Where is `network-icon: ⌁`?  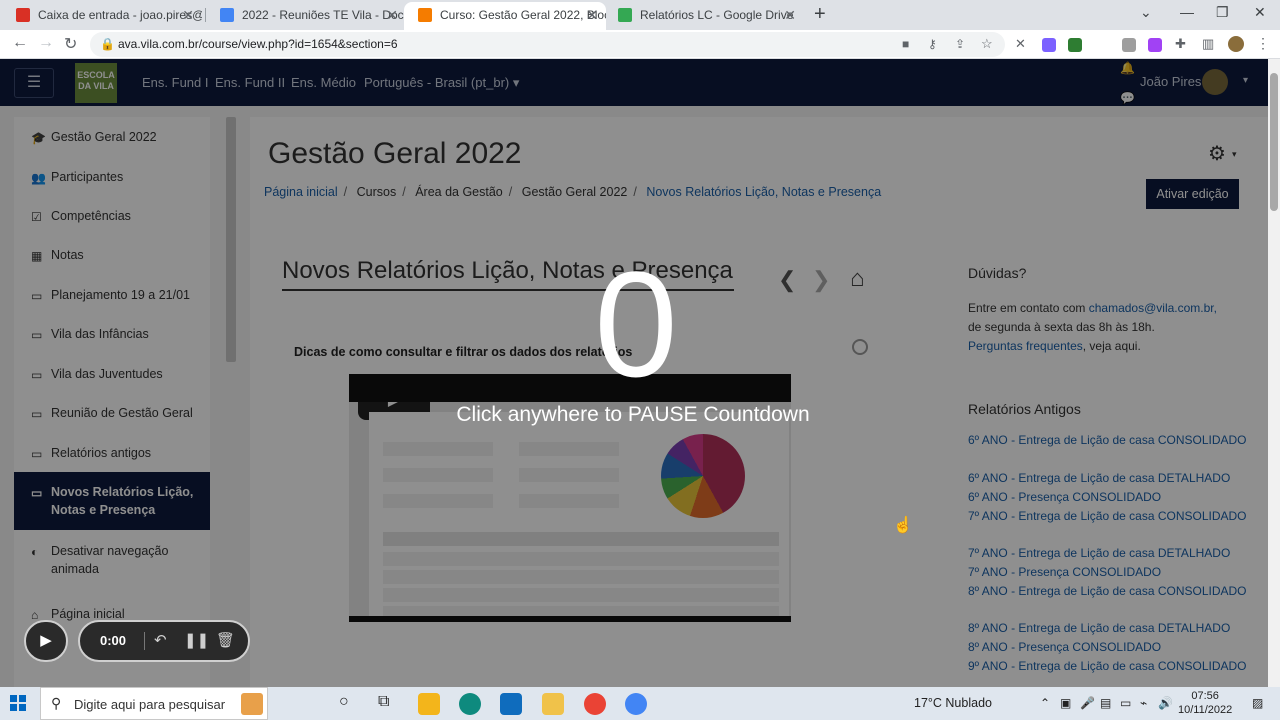
network-icon: ⌁ is located at coordinates (1143, 703).